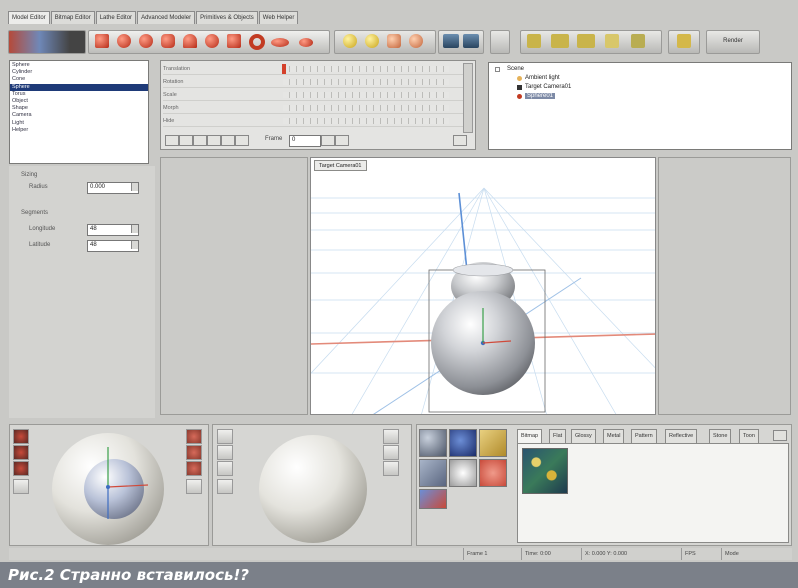 This screenshot has width=798, height=588. Describe the element at coordinates (111, 486) in the screenshot. I see `object-preview` at that location.